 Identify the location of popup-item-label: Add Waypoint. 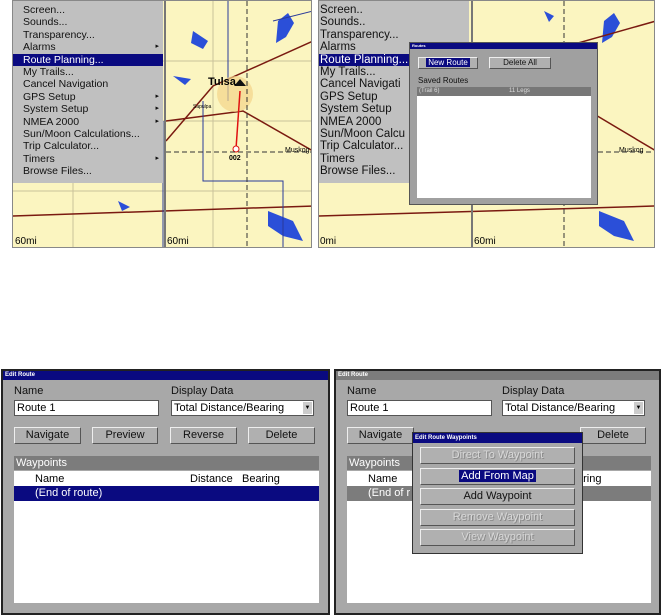
(497, 496).